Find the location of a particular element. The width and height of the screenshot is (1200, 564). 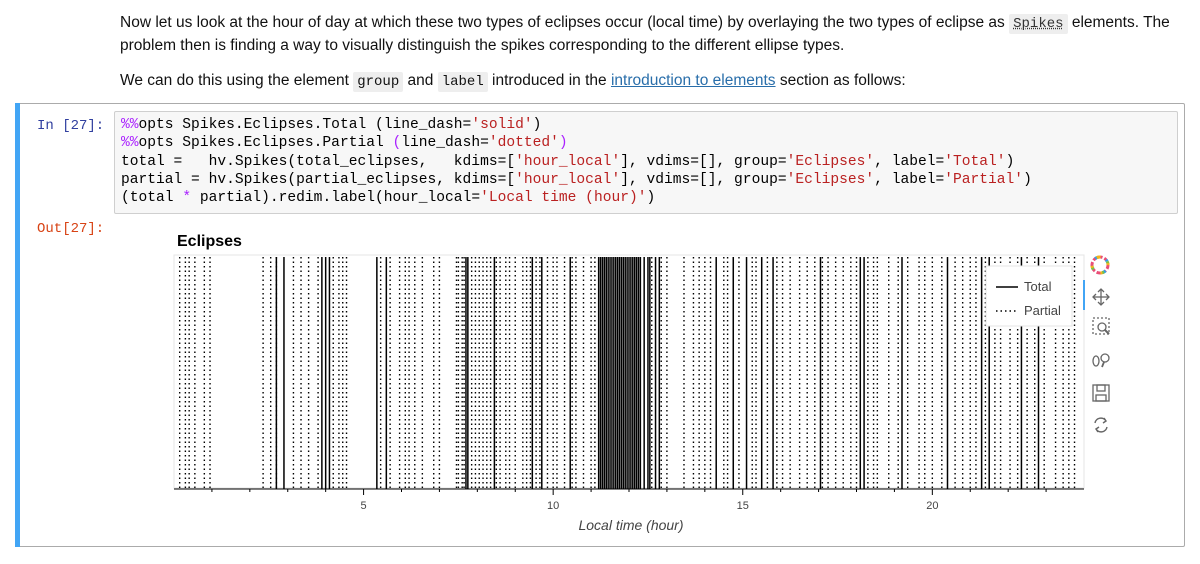

legend-partial-label: Partial is located at coordinates (1042, 310).